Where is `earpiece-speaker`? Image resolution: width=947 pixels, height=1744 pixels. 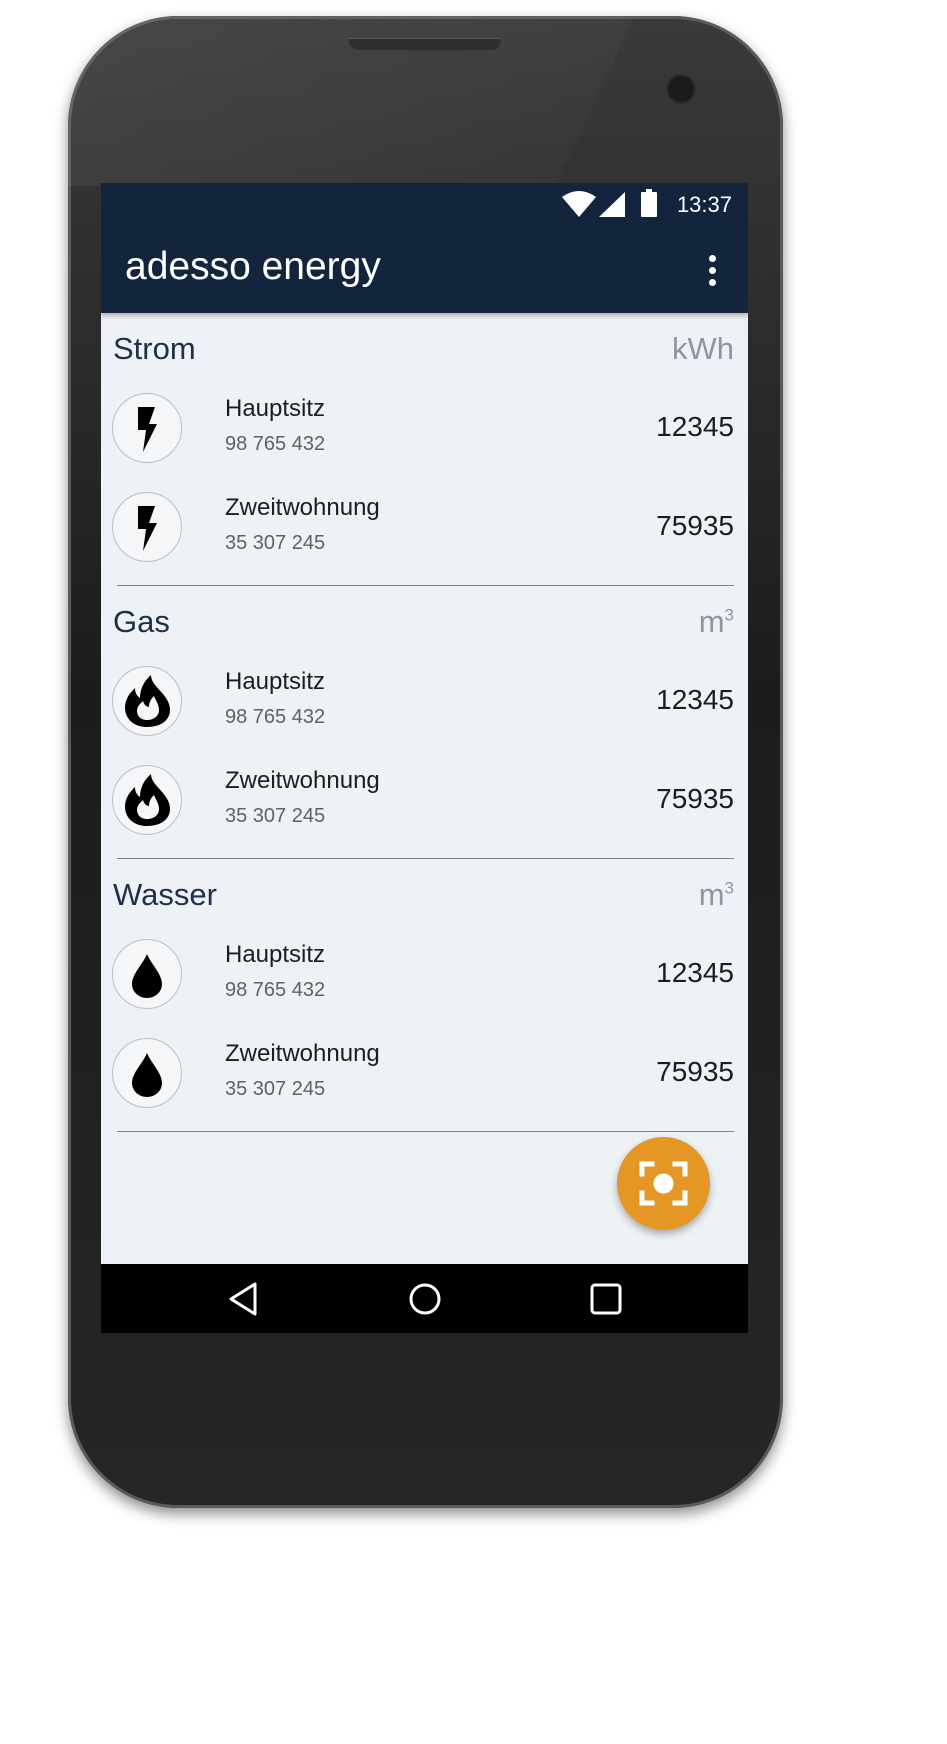 earpiece-speaker is located at coordinates (425, 44).